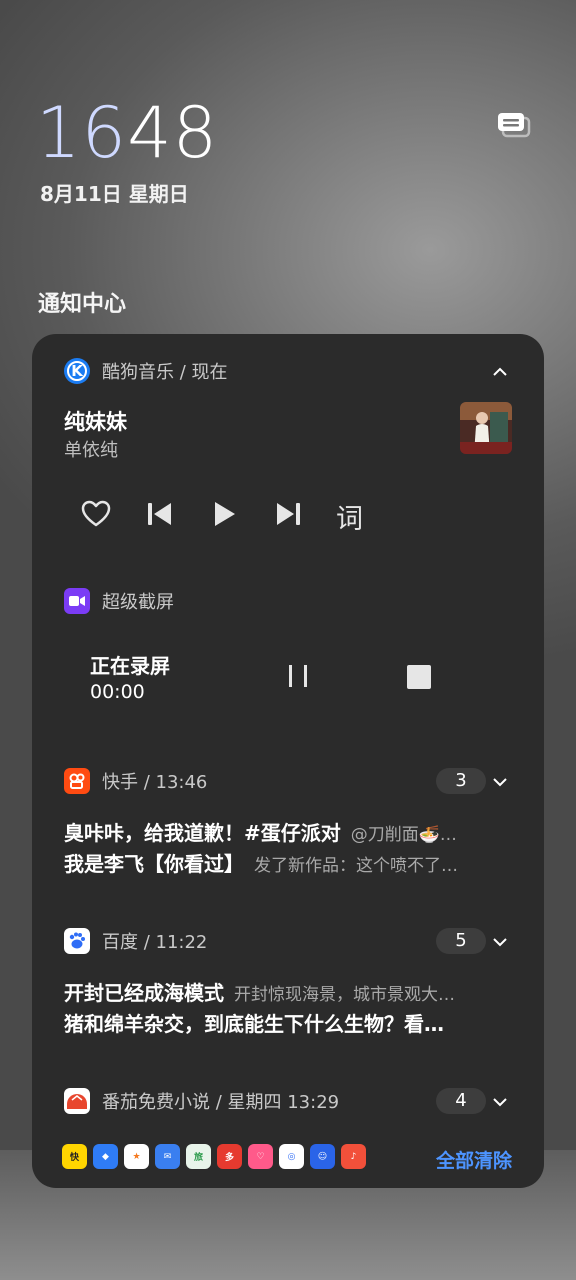 The image size is (576, 1280). Describe the element at coordinates (95, 422) in the screenshot. I see `song-title: 纯妹妹` at that location.